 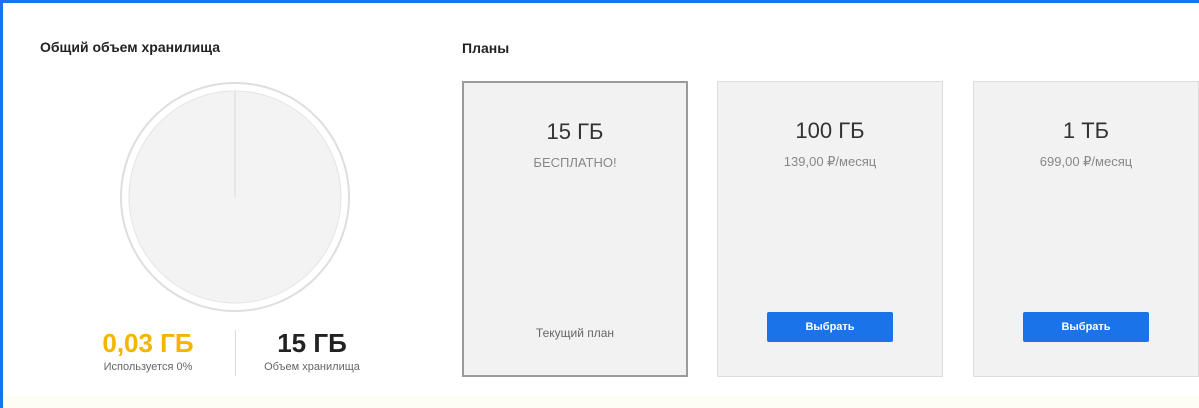 What do you see at coordinates (575, 333) in the screenshot?
I see `current-plan-label: Текущий план` at bounding box center [575, 333].